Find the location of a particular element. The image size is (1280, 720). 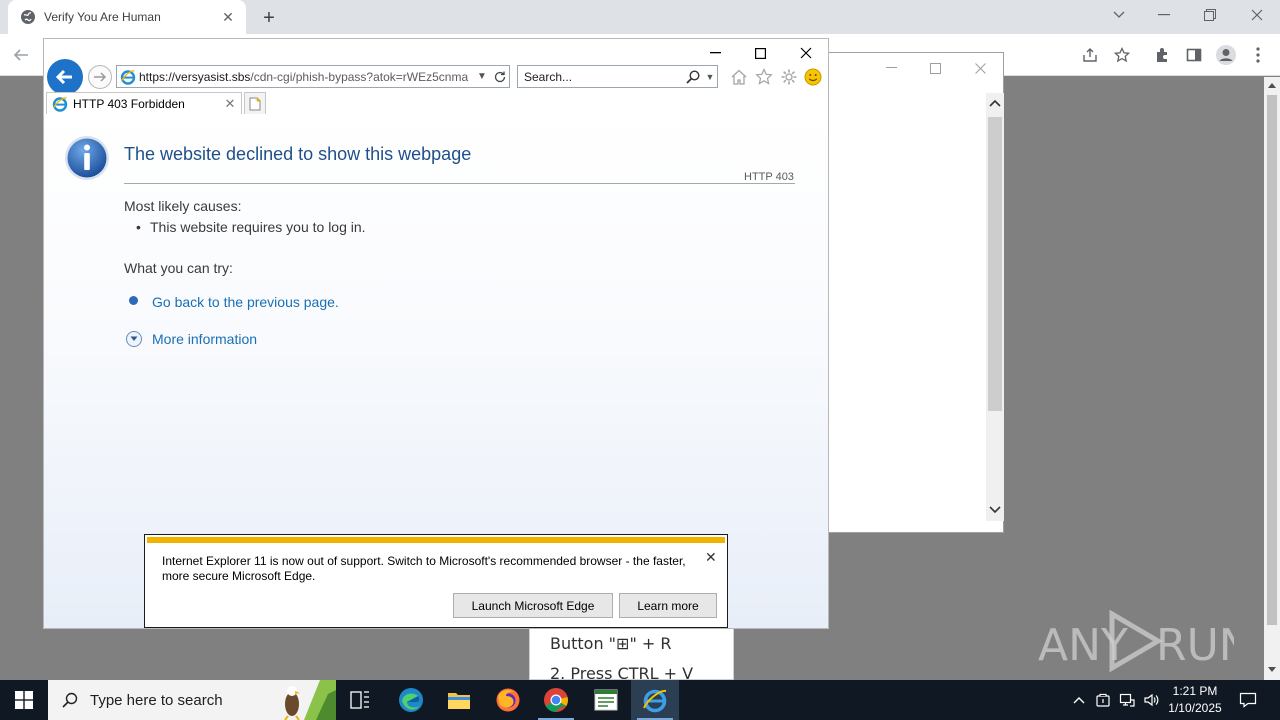

background-scrollbar is located at coordinates (995, 307).